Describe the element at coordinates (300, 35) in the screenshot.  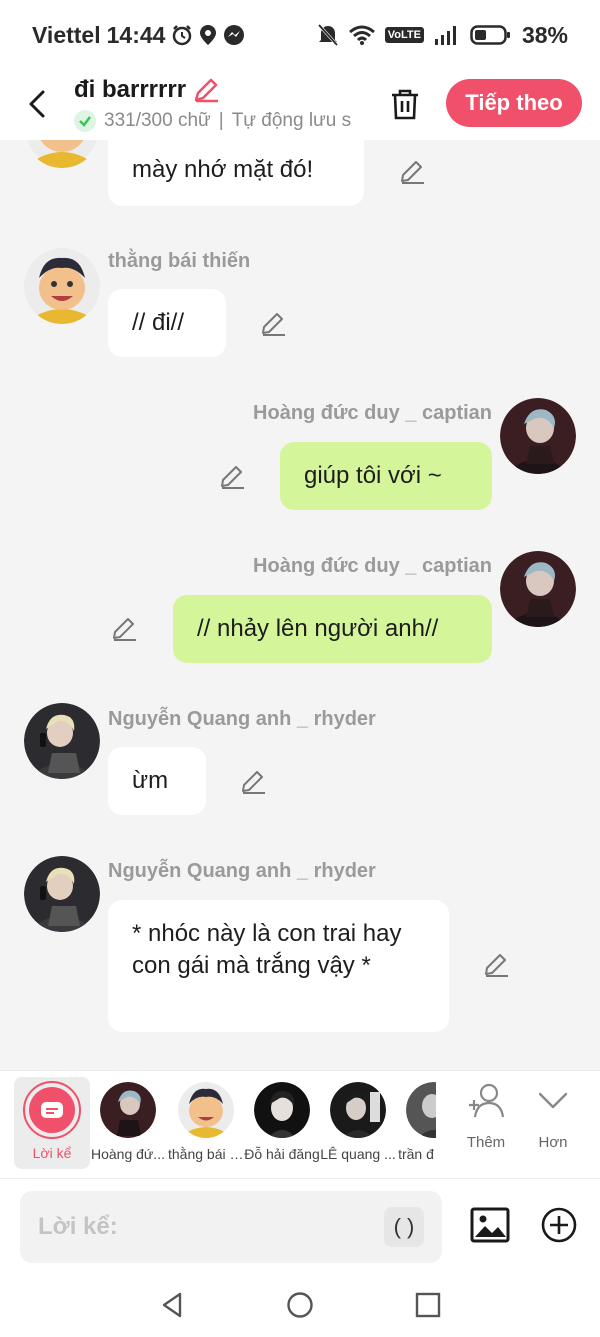
I see `status-bar: Viettel 14:44 VoLTE 38%` at that location.